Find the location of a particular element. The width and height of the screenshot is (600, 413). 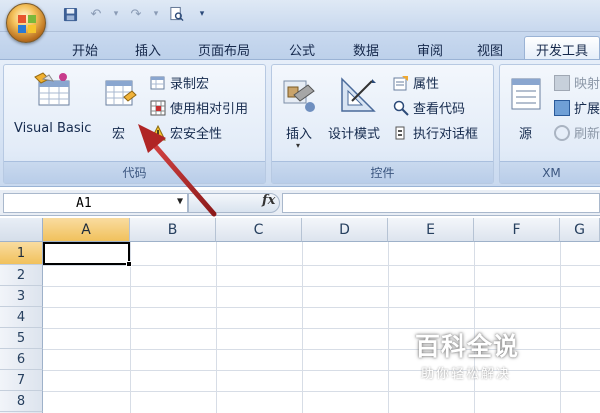

refresh-data-button: 刷新 is located at coordinates (577, 132).